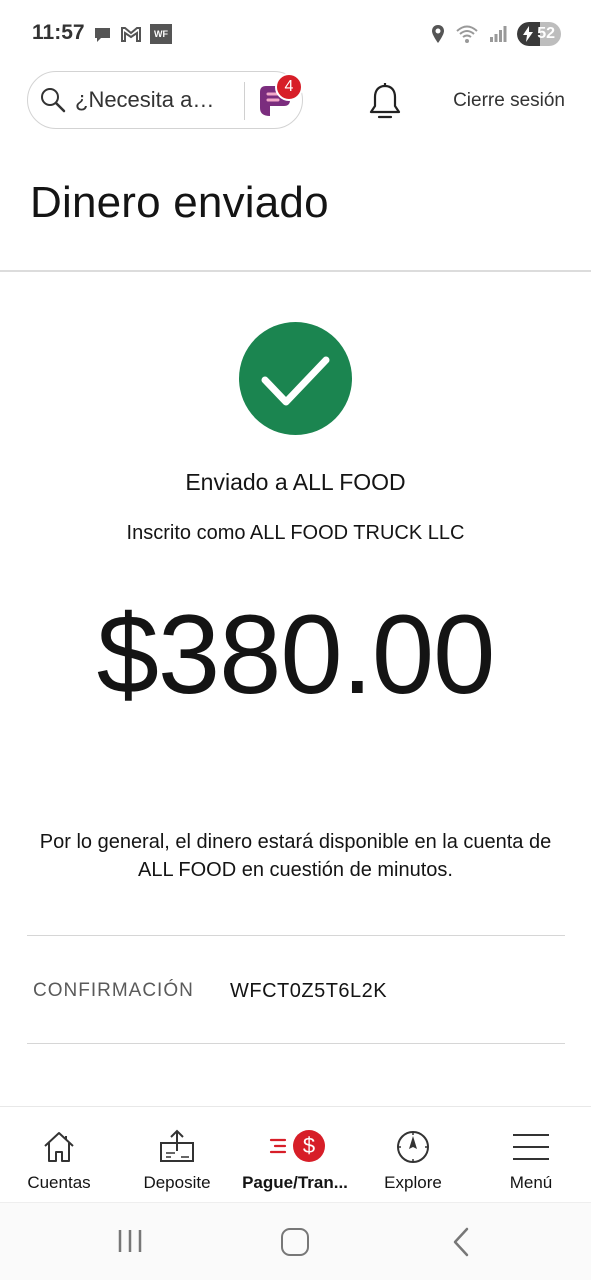 The height and width of the screenshot is (1280, 591). I want to click on dollar-icon: $, so click(309, 1146).